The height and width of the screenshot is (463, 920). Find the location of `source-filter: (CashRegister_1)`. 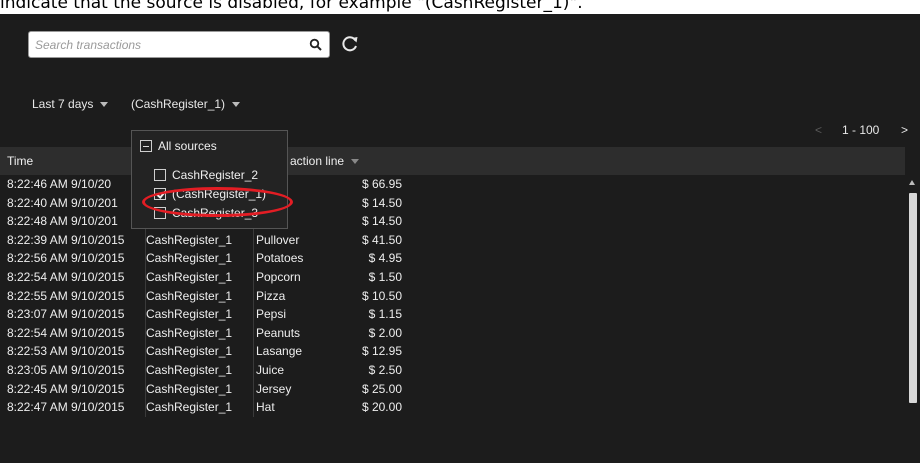

source-filter: (CashRegister_1) is located at coordinates (186, 106).